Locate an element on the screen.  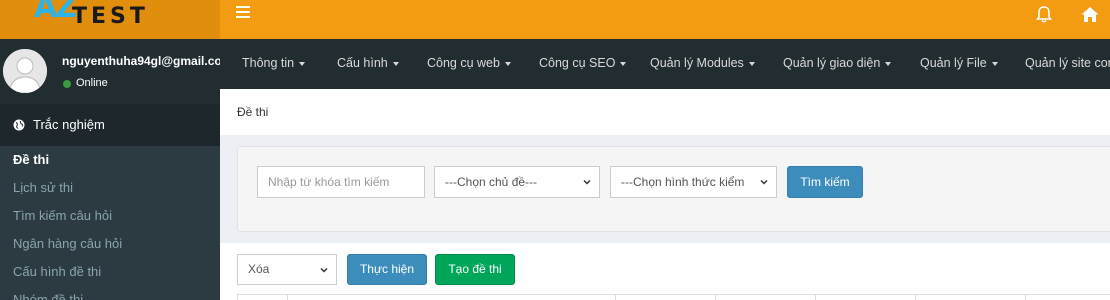
logo-mark: AZ is located at coordinates (55, 12).